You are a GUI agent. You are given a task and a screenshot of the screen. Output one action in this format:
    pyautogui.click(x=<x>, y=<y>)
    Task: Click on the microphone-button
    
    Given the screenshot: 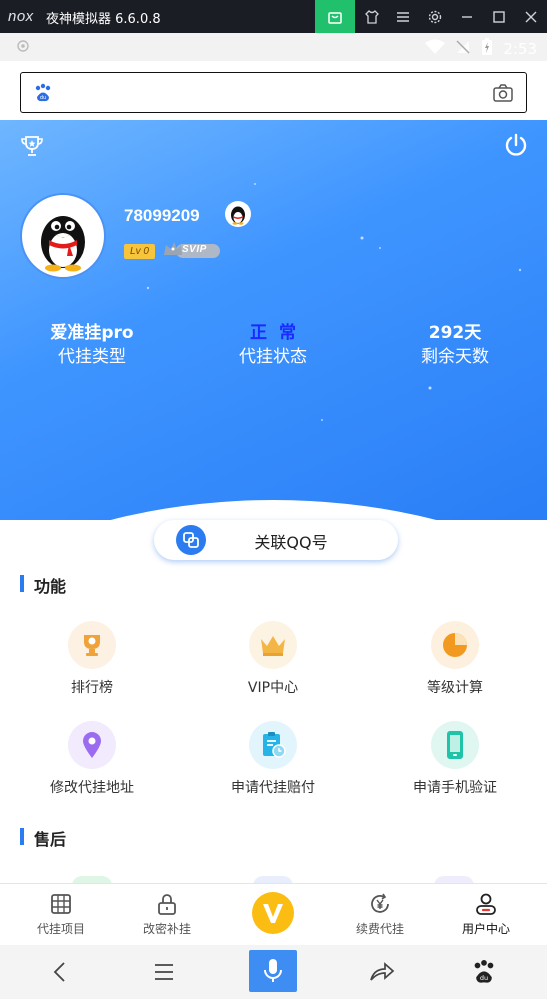 What is the action you would take?
    pyautogui.click(x=273, y=971)
    